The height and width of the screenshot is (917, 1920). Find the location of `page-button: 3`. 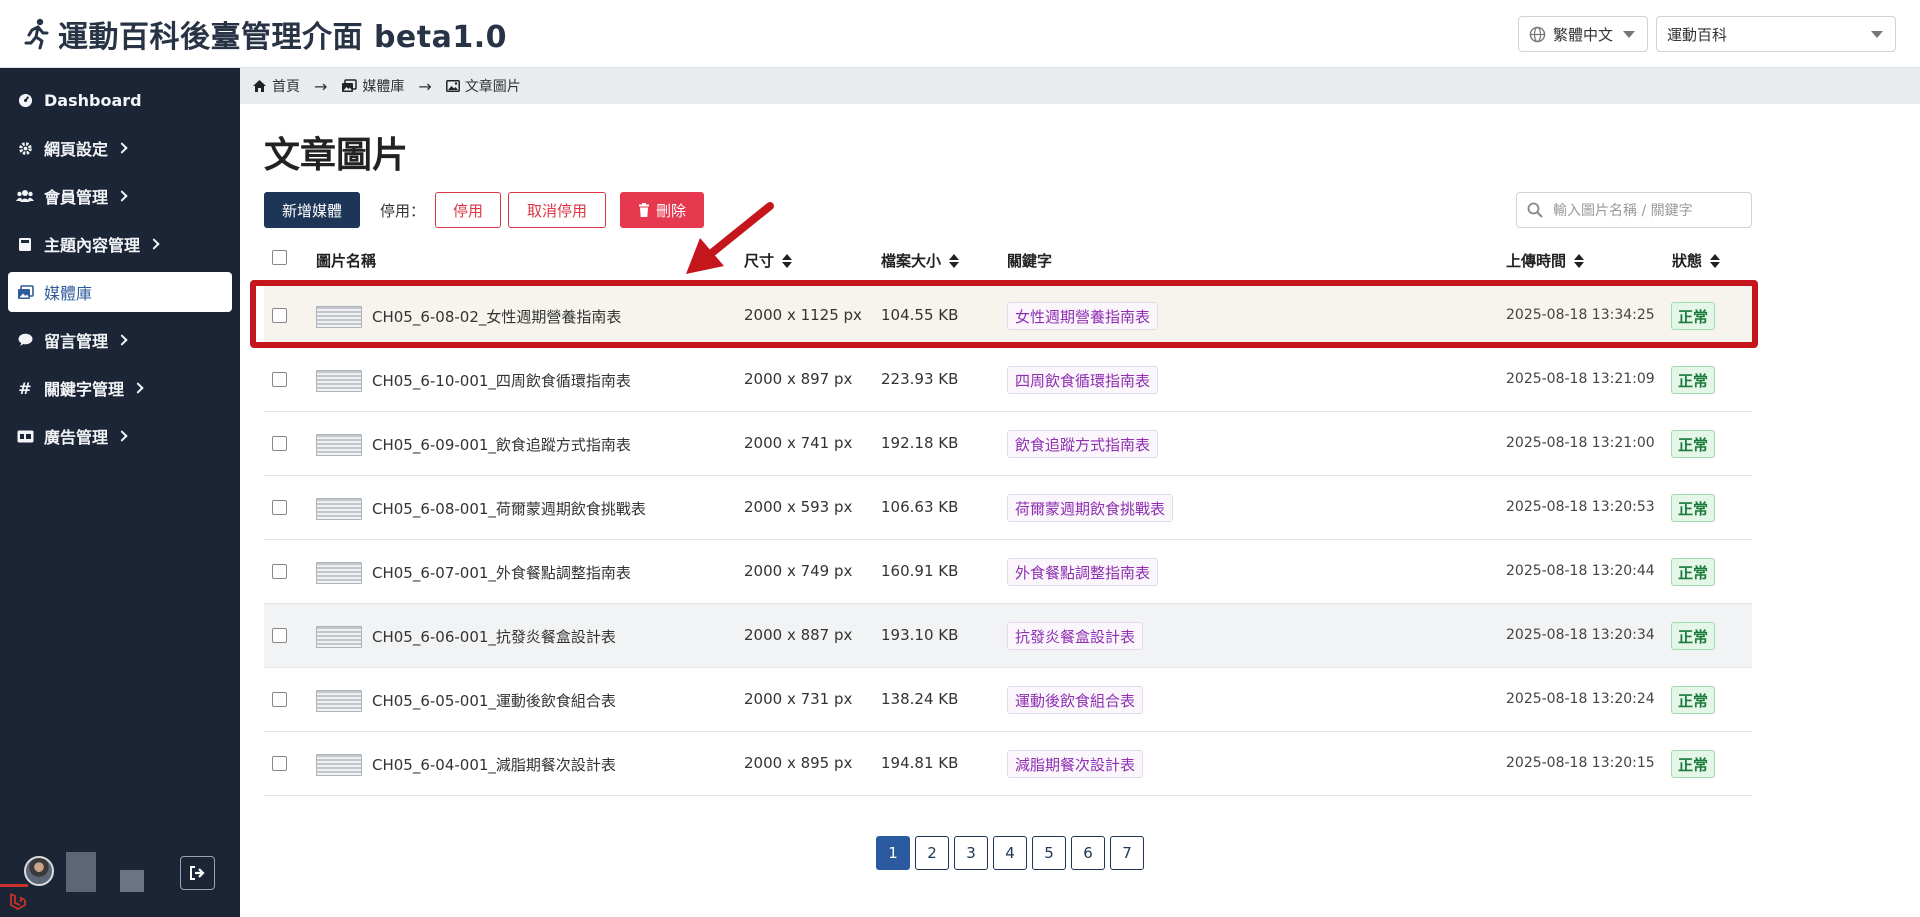

page-button: 3 is located at coordinates (971, 853).